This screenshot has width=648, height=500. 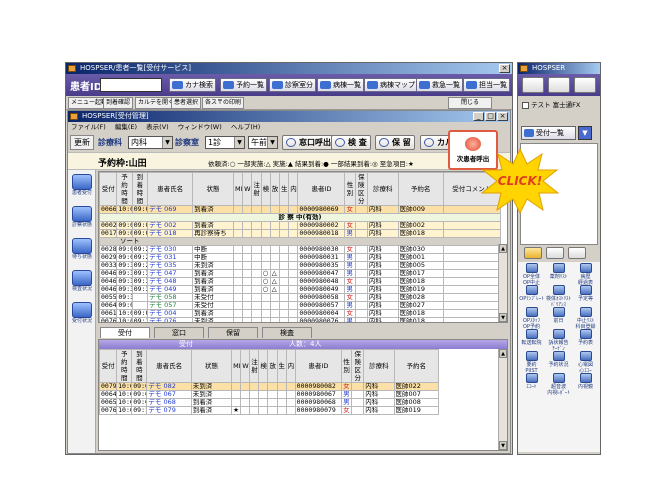 I want to click on function-button: 中止ﾘｽﾄ 科目登録, so click(x=585, y=318).